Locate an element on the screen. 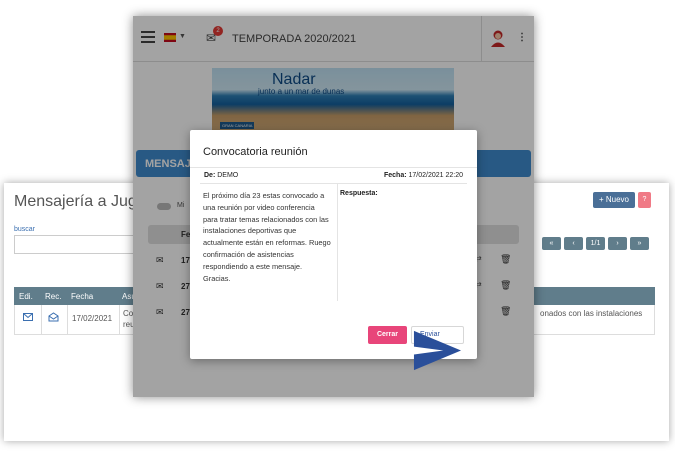 This screenshot has height=455, width=675. row-date: 17/02/2021 is located at coordinates (92, 318).